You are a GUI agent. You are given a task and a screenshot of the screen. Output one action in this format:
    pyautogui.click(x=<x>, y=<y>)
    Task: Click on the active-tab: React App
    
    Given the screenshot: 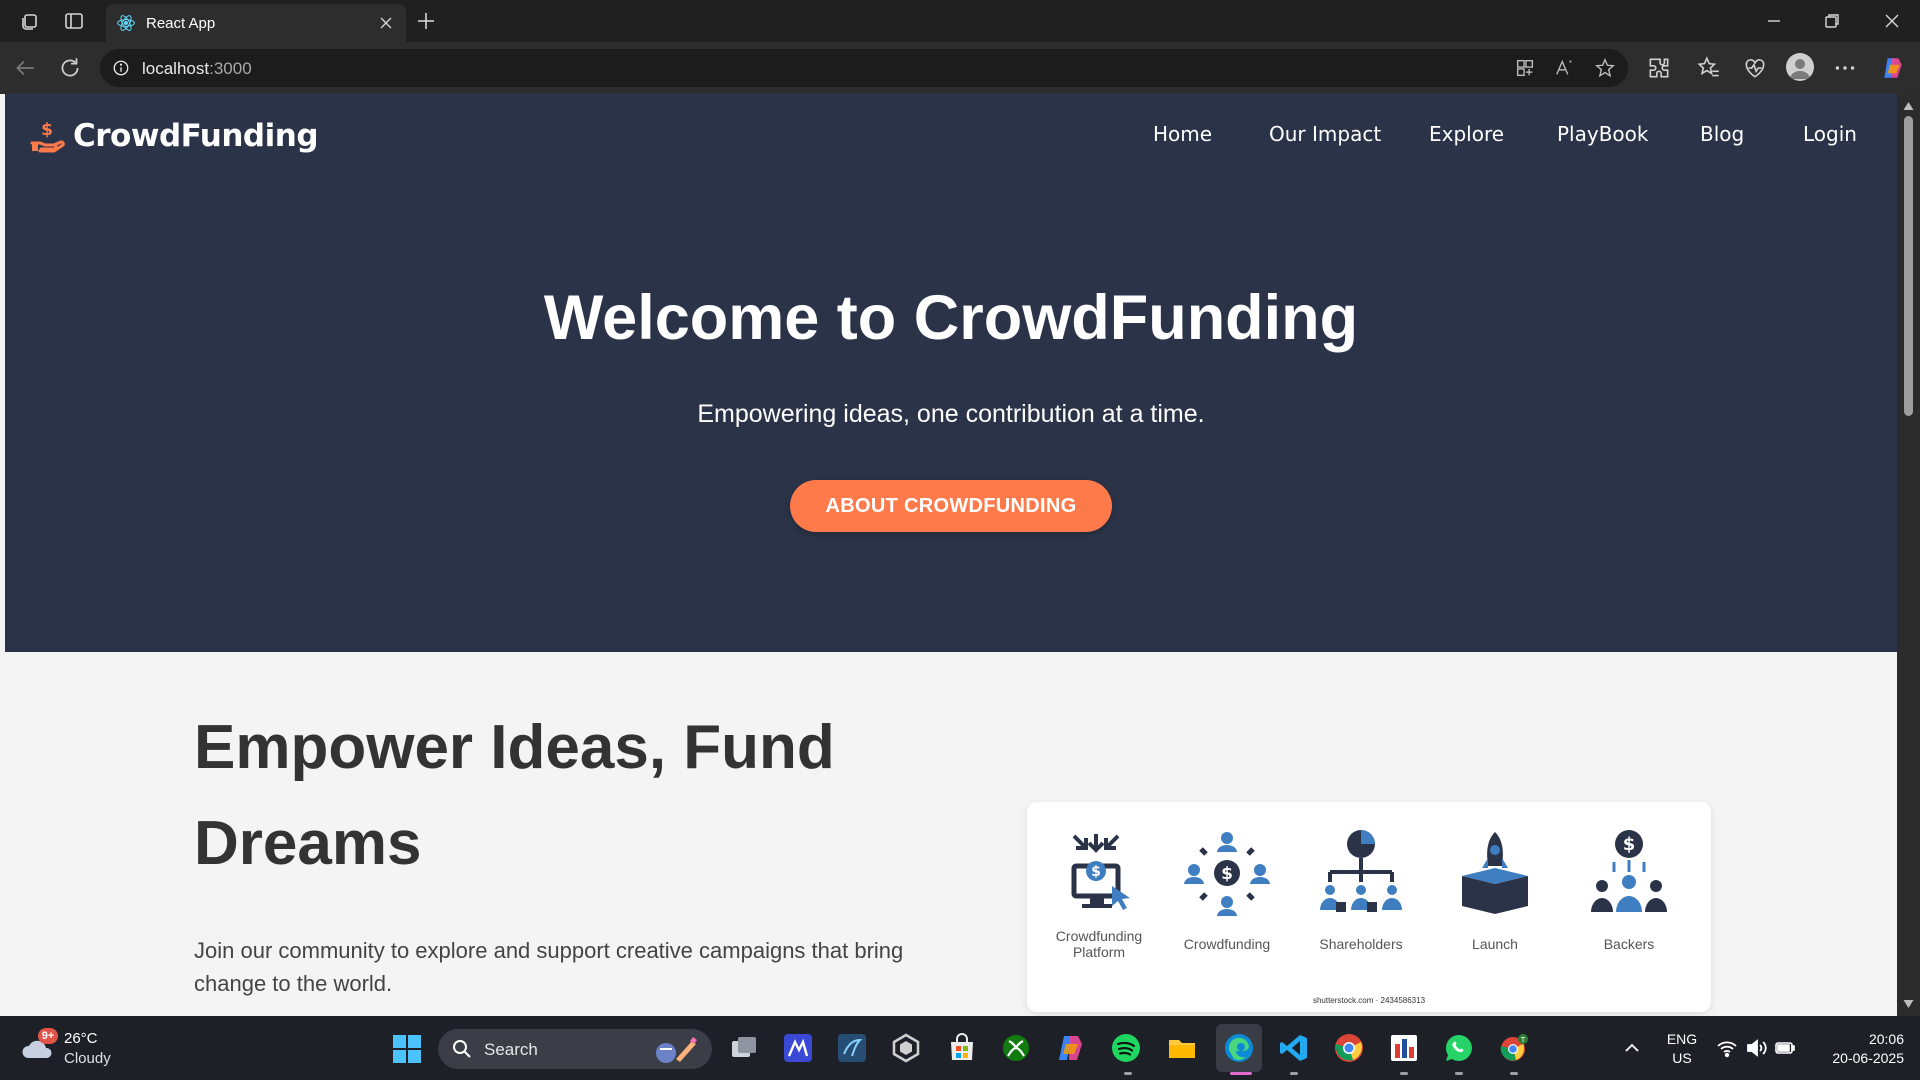 What is the action you would take?
    pyautogui.click(x=256, y=23)
    